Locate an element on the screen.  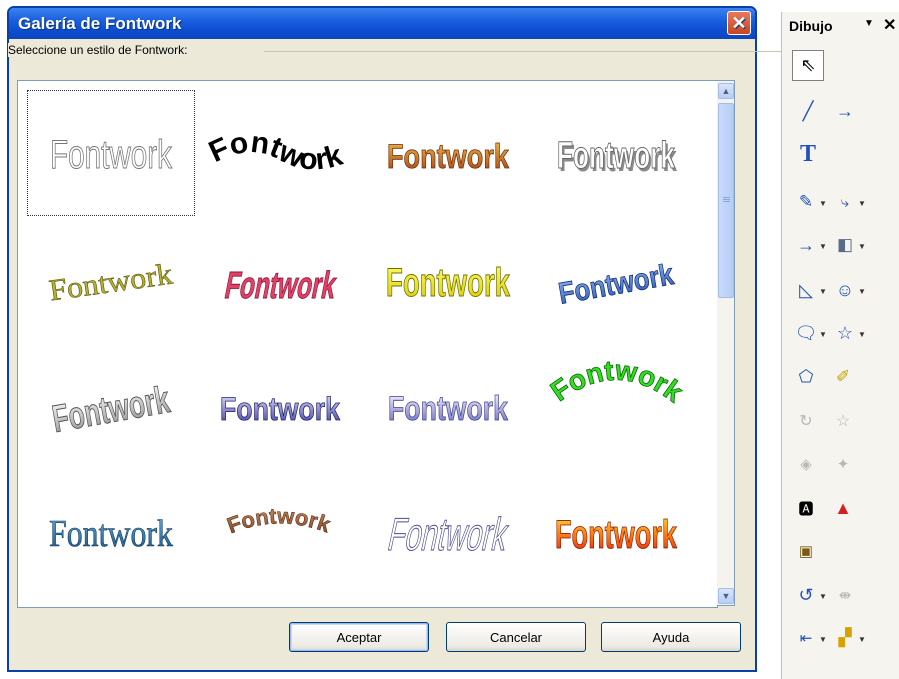
fontwork-style-16: Fontwork is located at coordinates (616, 531).